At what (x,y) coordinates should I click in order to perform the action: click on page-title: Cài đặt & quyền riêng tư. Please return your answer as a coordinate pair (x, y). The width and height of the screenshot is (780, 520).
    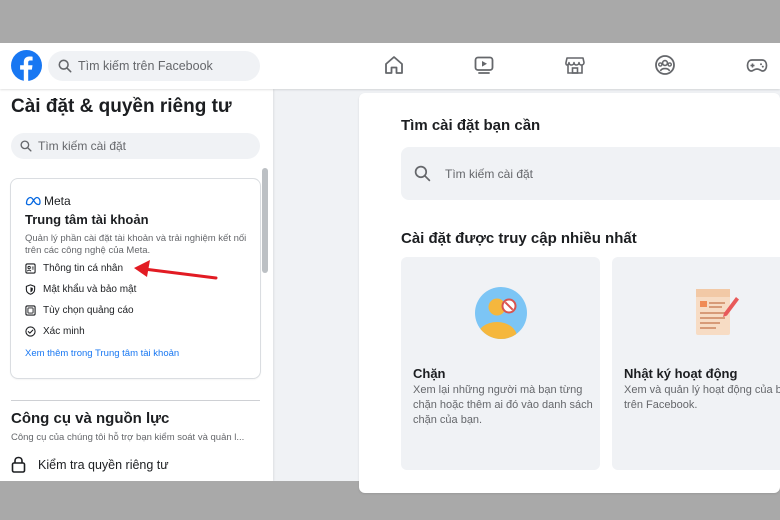
    Looking at the image, I should click on (121, 106).